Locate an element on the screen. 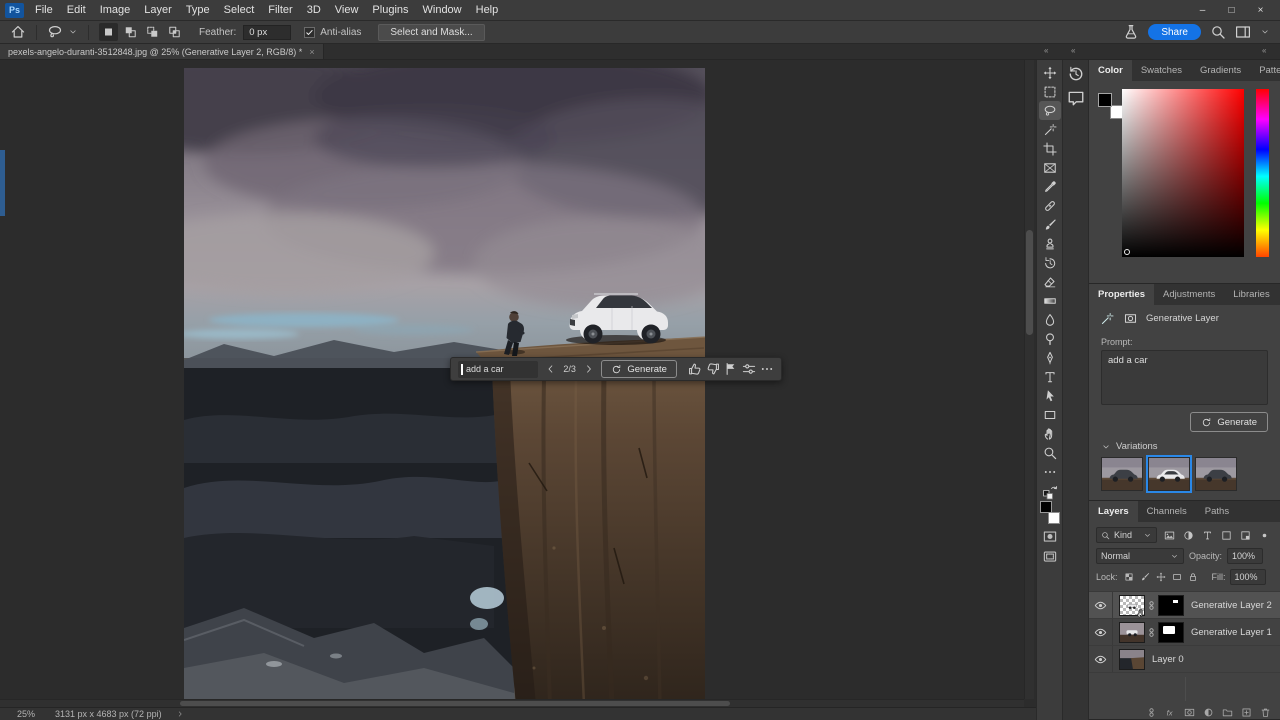 The image size is (1280, 720). collapse-toolbar-chevron: « is located at coordinates (1046, 50).